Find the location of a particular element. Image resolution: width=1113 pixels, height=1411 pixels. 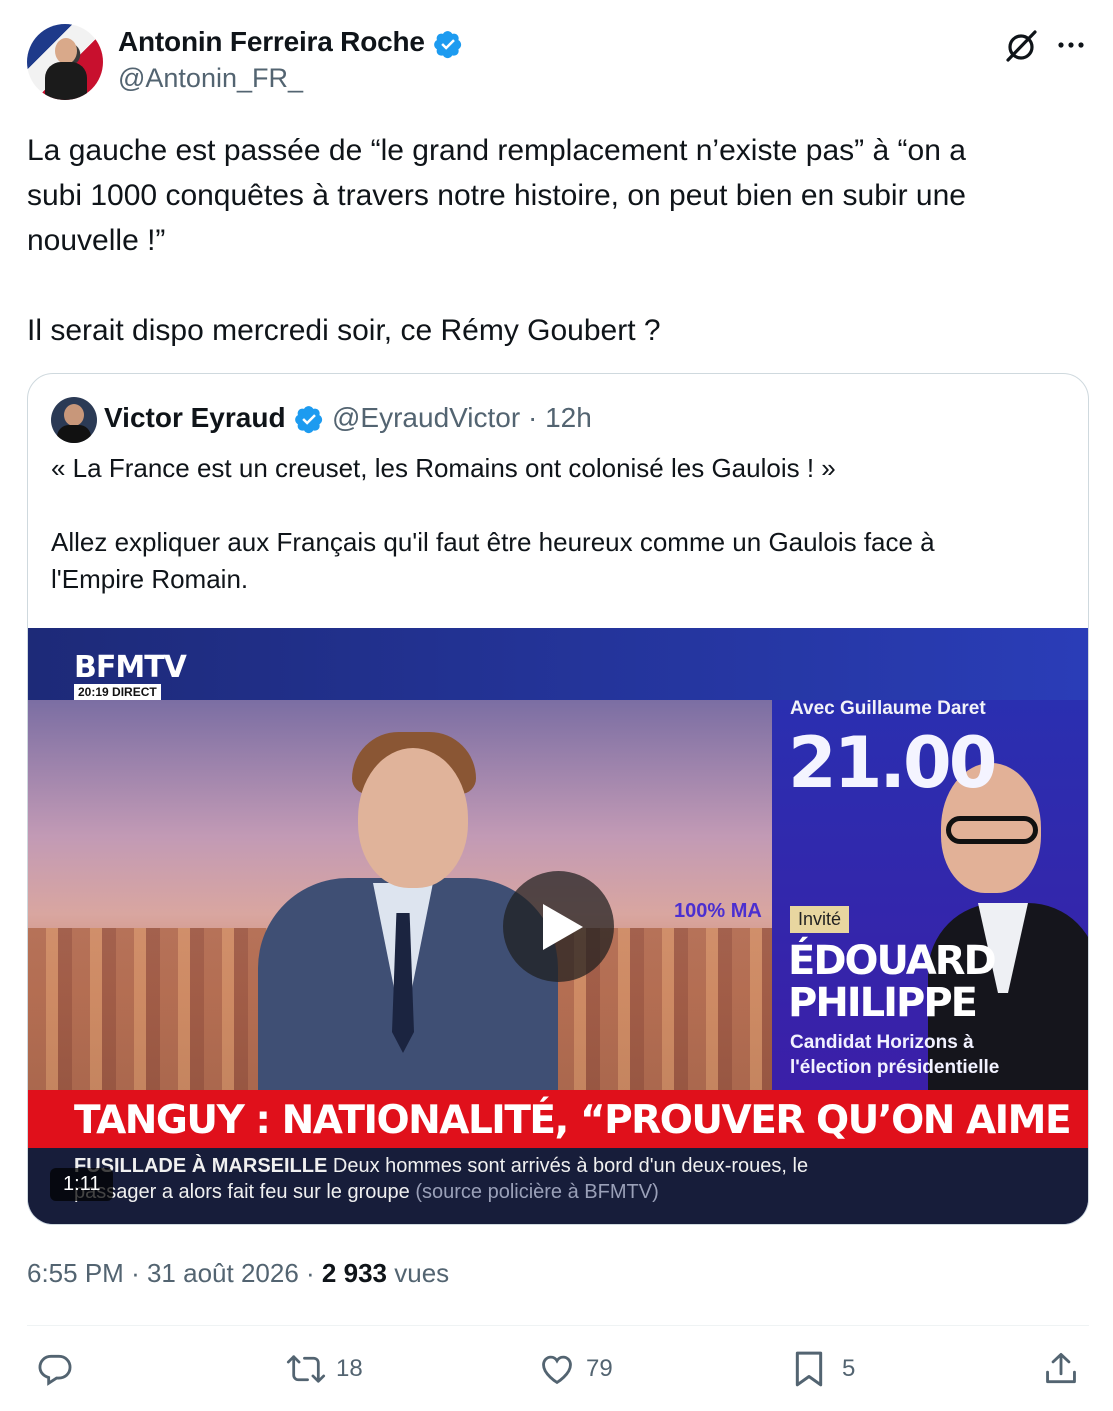

guest-tag: Invité is located at coordinates (820, 919).